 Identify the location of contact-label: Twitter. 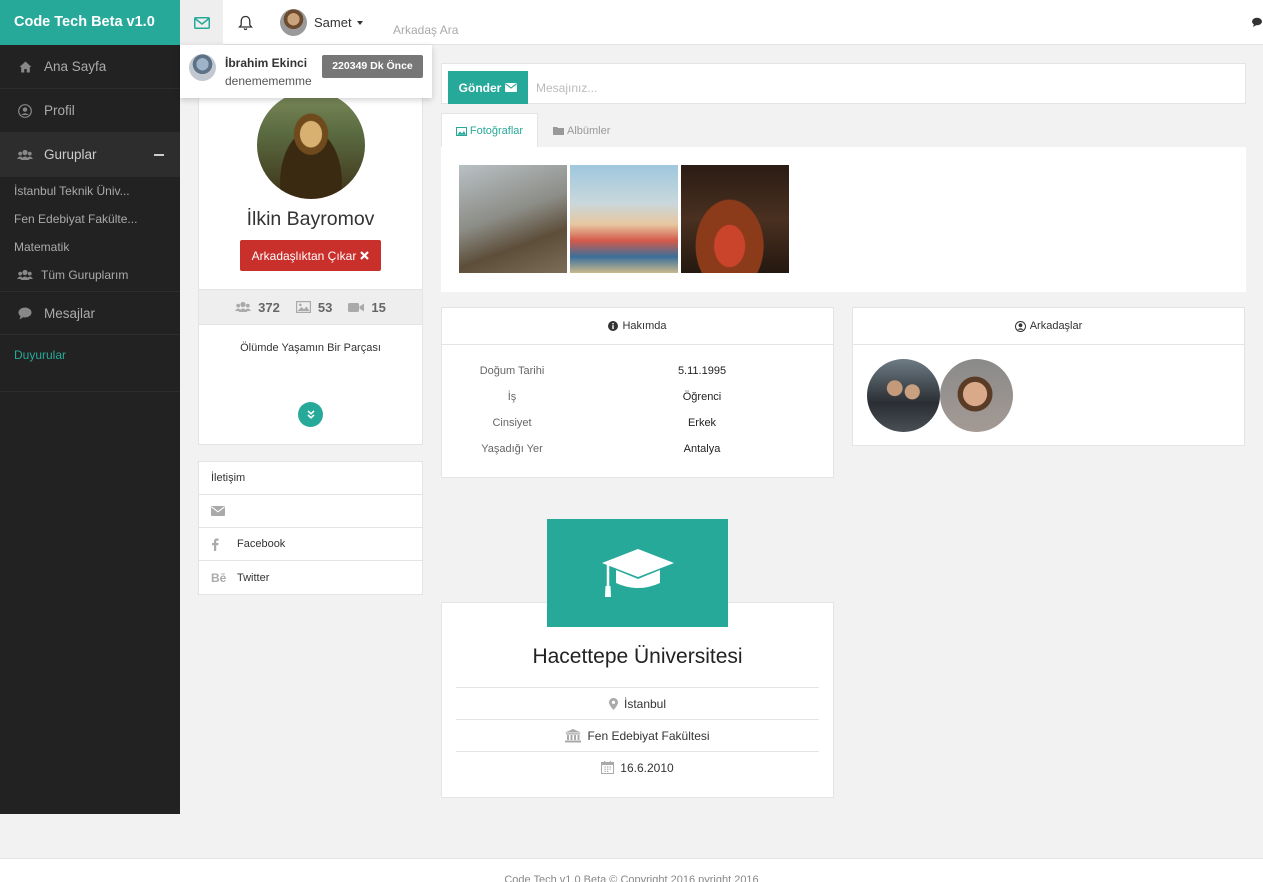
(253, 577).